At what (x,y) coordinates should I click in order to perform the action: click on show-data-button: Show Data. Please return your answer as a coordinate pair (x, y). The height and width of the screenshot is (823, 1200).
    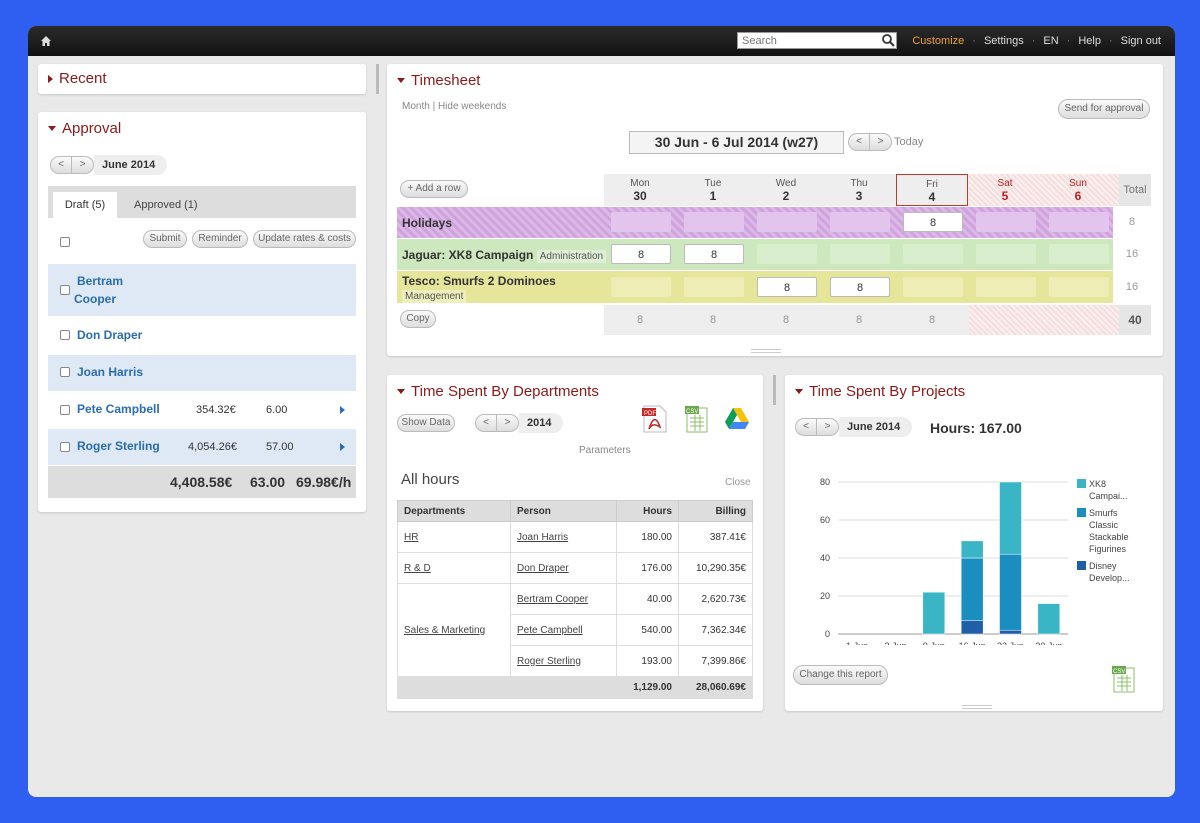
    Looking at the image, I should click on (426, 423).